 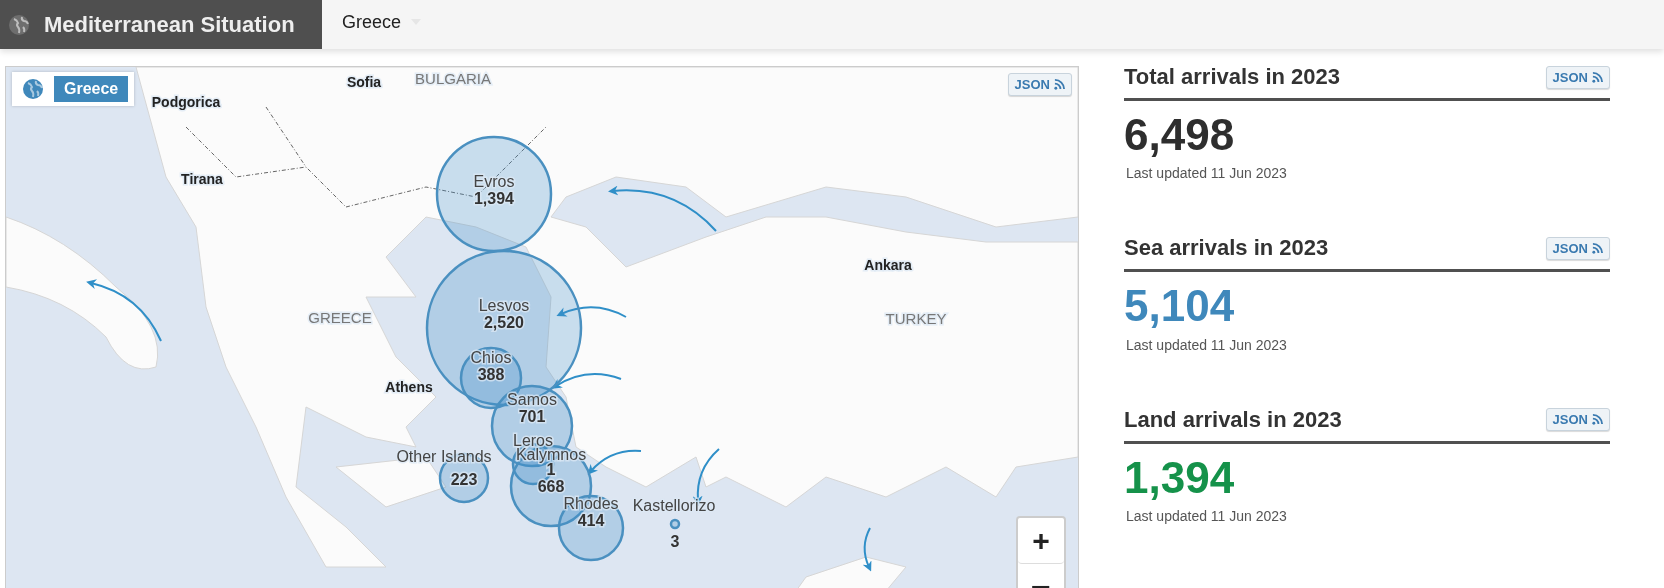 What do you see at coordinates (464, 479) in the screenshot?
I see `arrival-count: 223` at bounding box center [464, 479].